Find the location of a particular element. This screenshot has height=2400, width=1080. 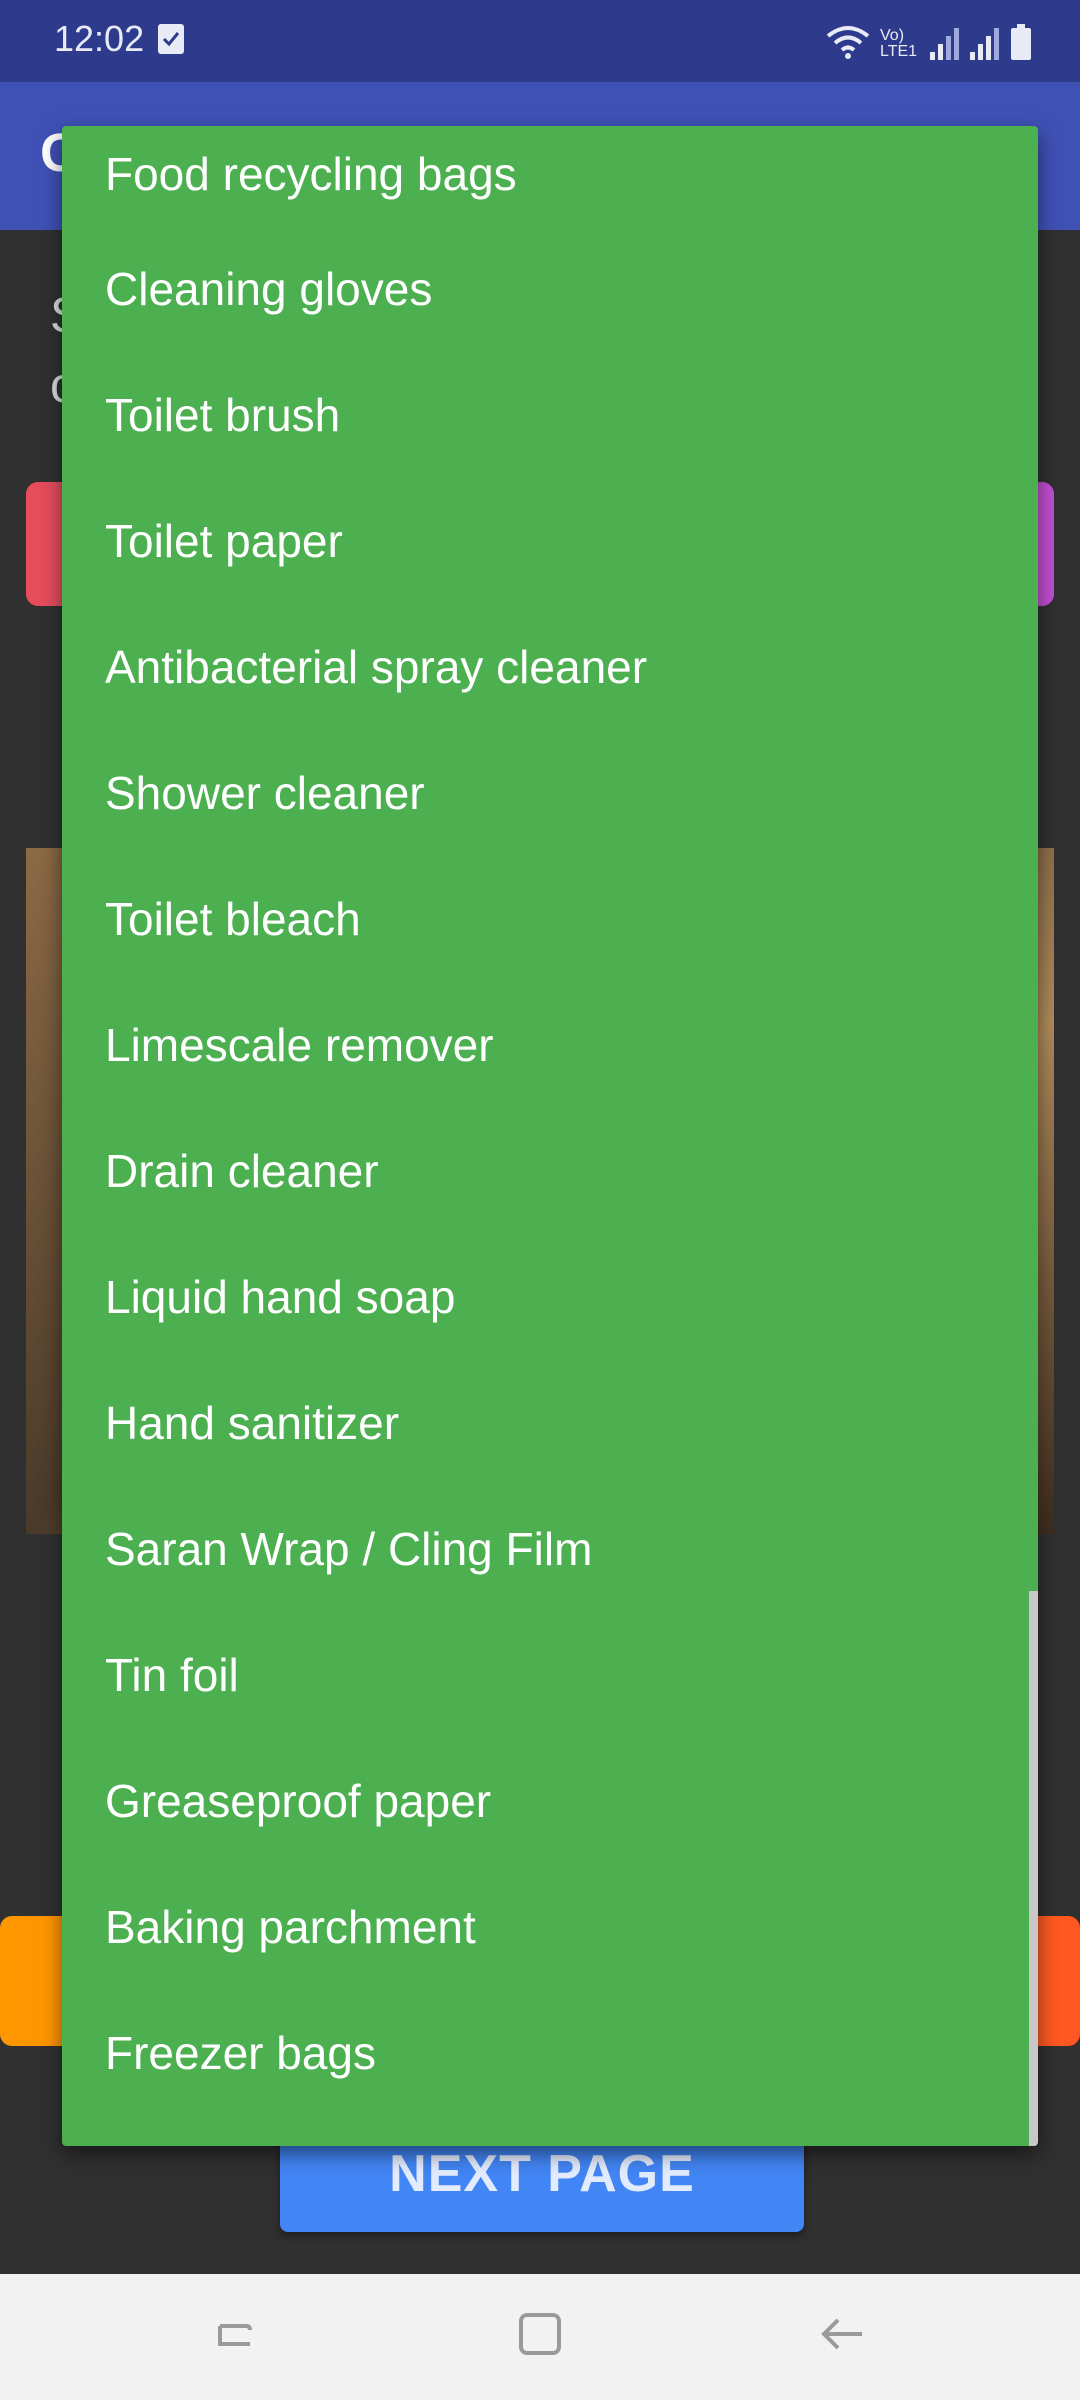

home-button is located at coordinates (540, 2334).